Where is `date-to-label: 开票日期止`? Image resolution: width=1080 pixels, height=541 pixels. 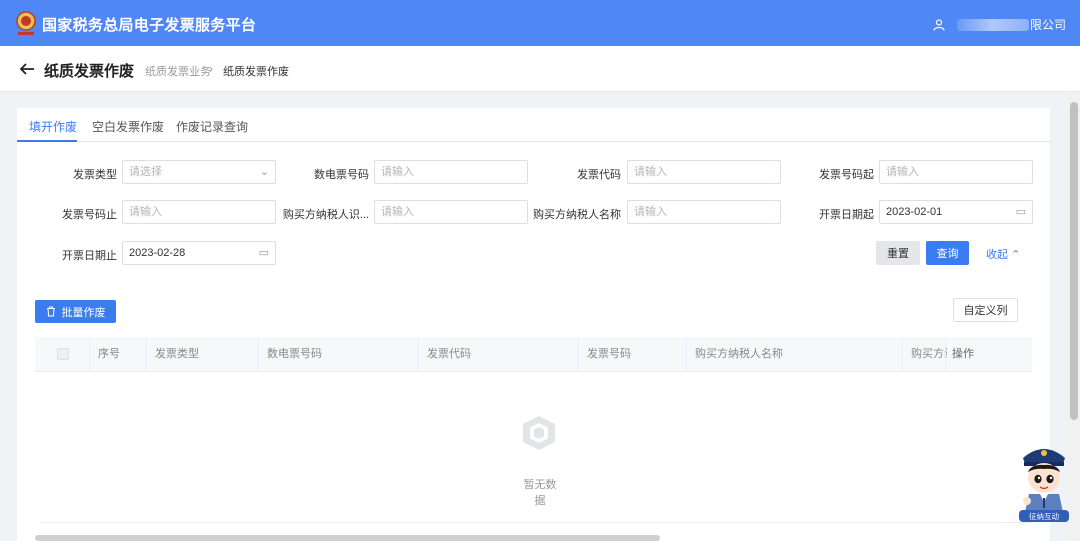
date-to-label: 开票日期止 is located at coordinates (89, 256).